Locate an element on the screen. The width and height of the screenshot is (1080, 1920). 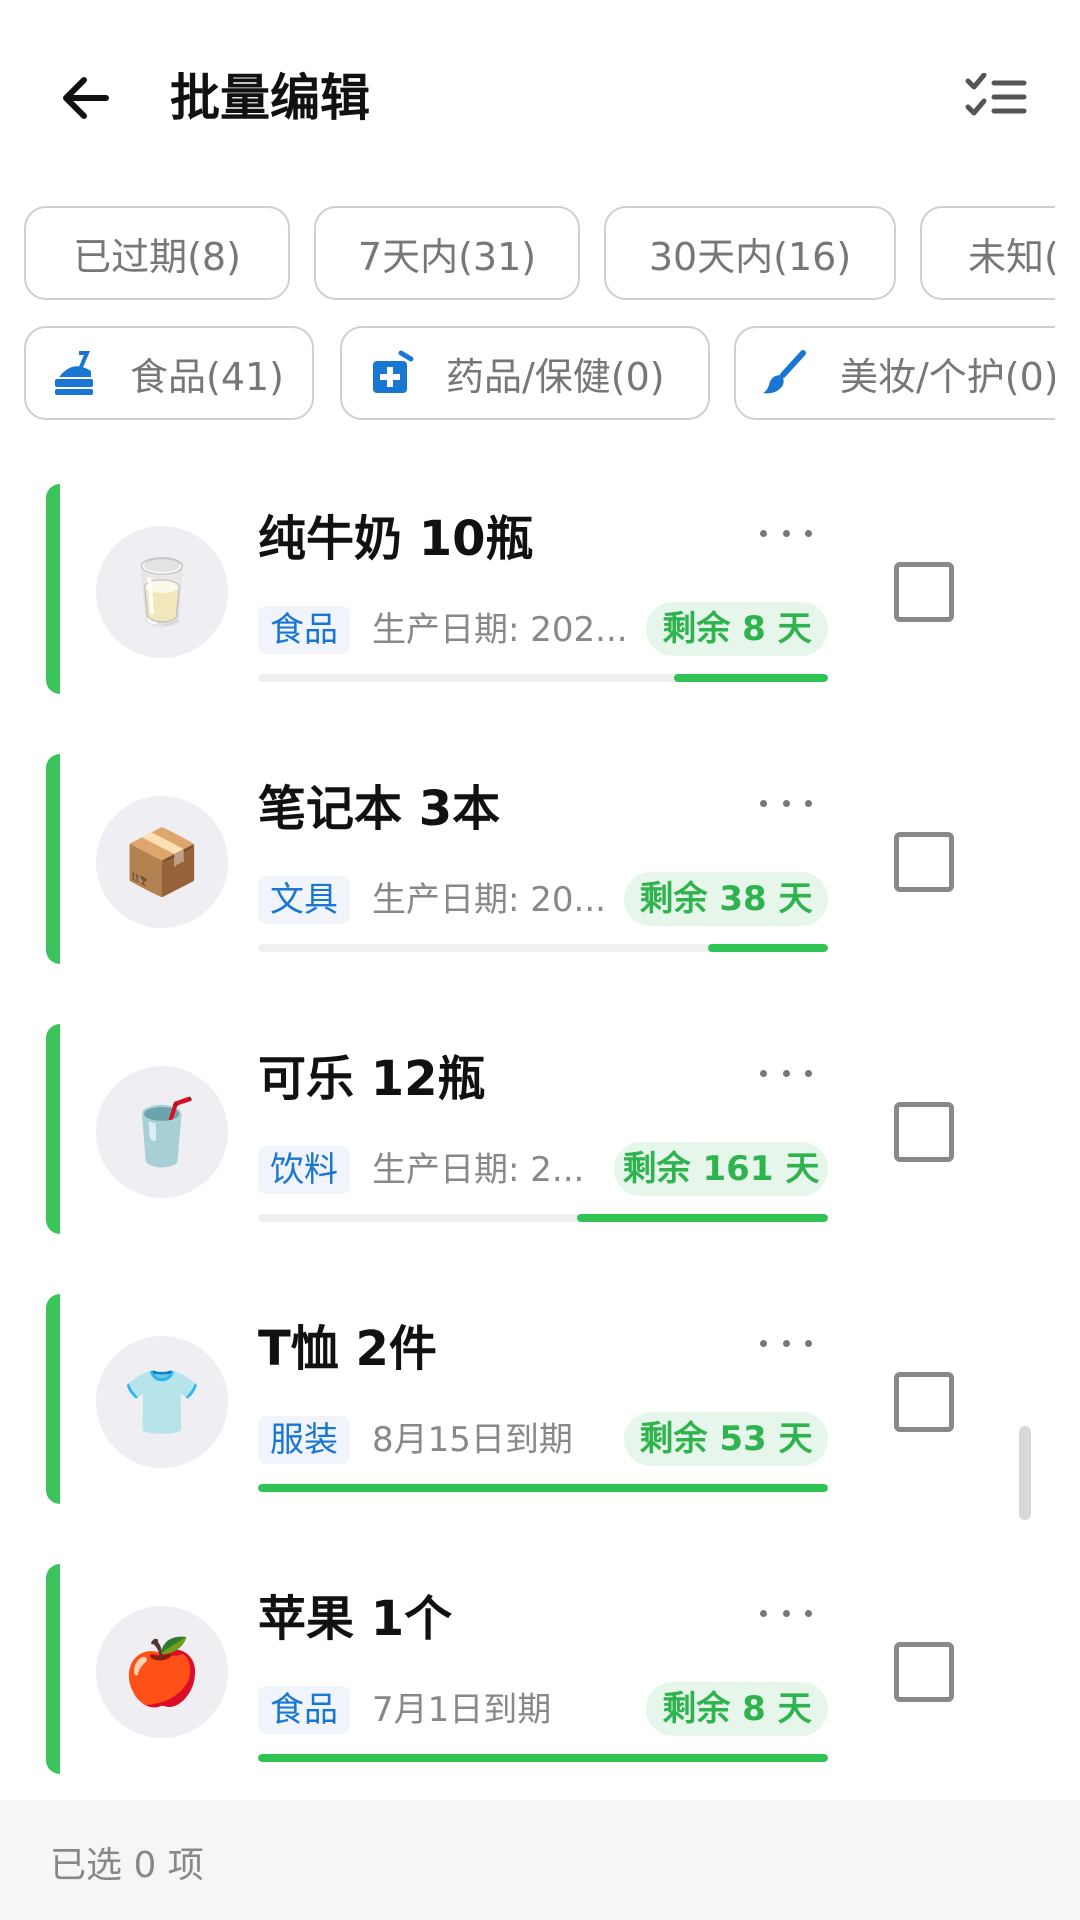
chip-unknown: 未知( is located at coordinates (987, 253).